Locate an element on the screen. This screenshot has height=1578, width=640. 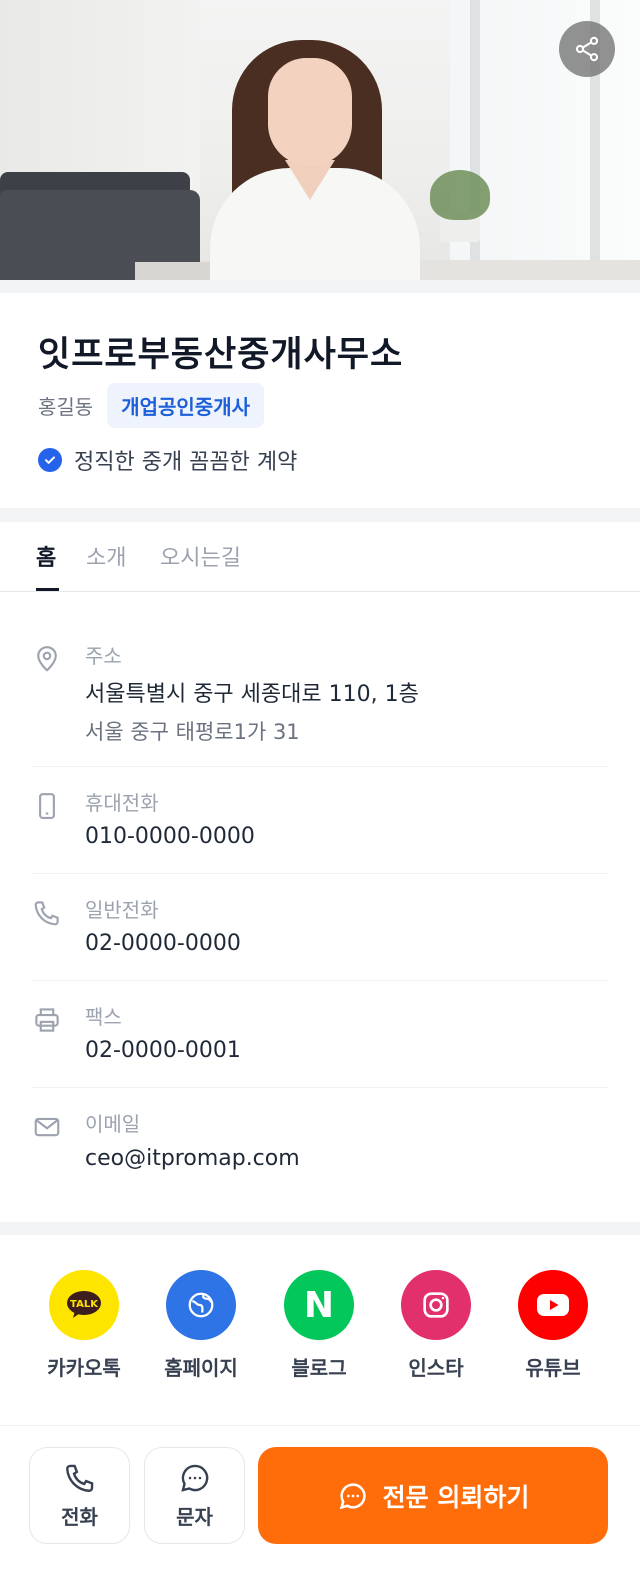
email-item: 이메일 ceo@itpromap.com is located at coordinates (320, 1143).